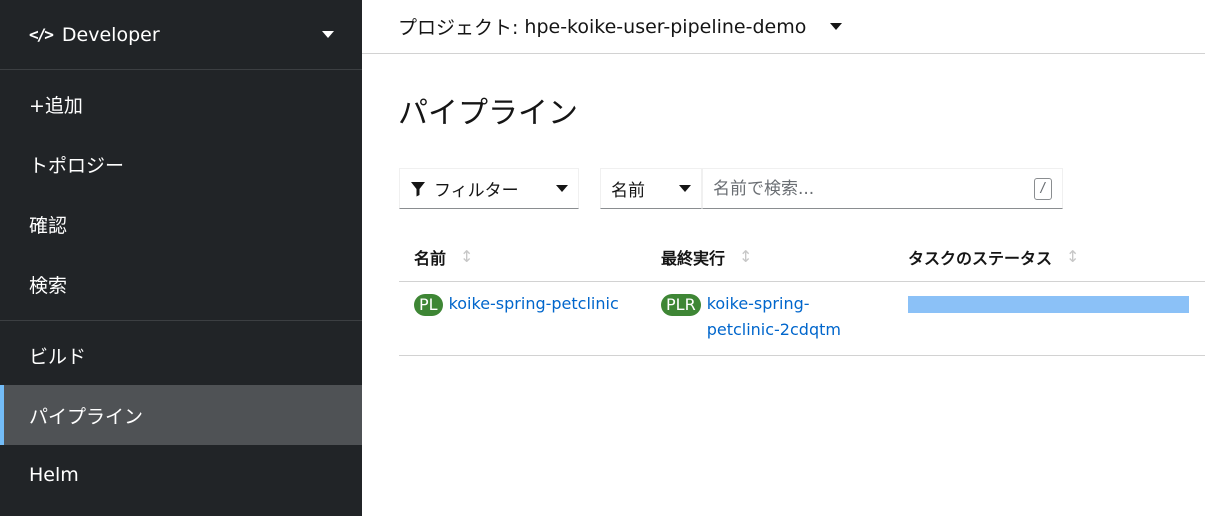  What do you see at coordinates (628, 191) in the screenshot?
I see `search-type-label: 名前` at bounding box center [628, 191].